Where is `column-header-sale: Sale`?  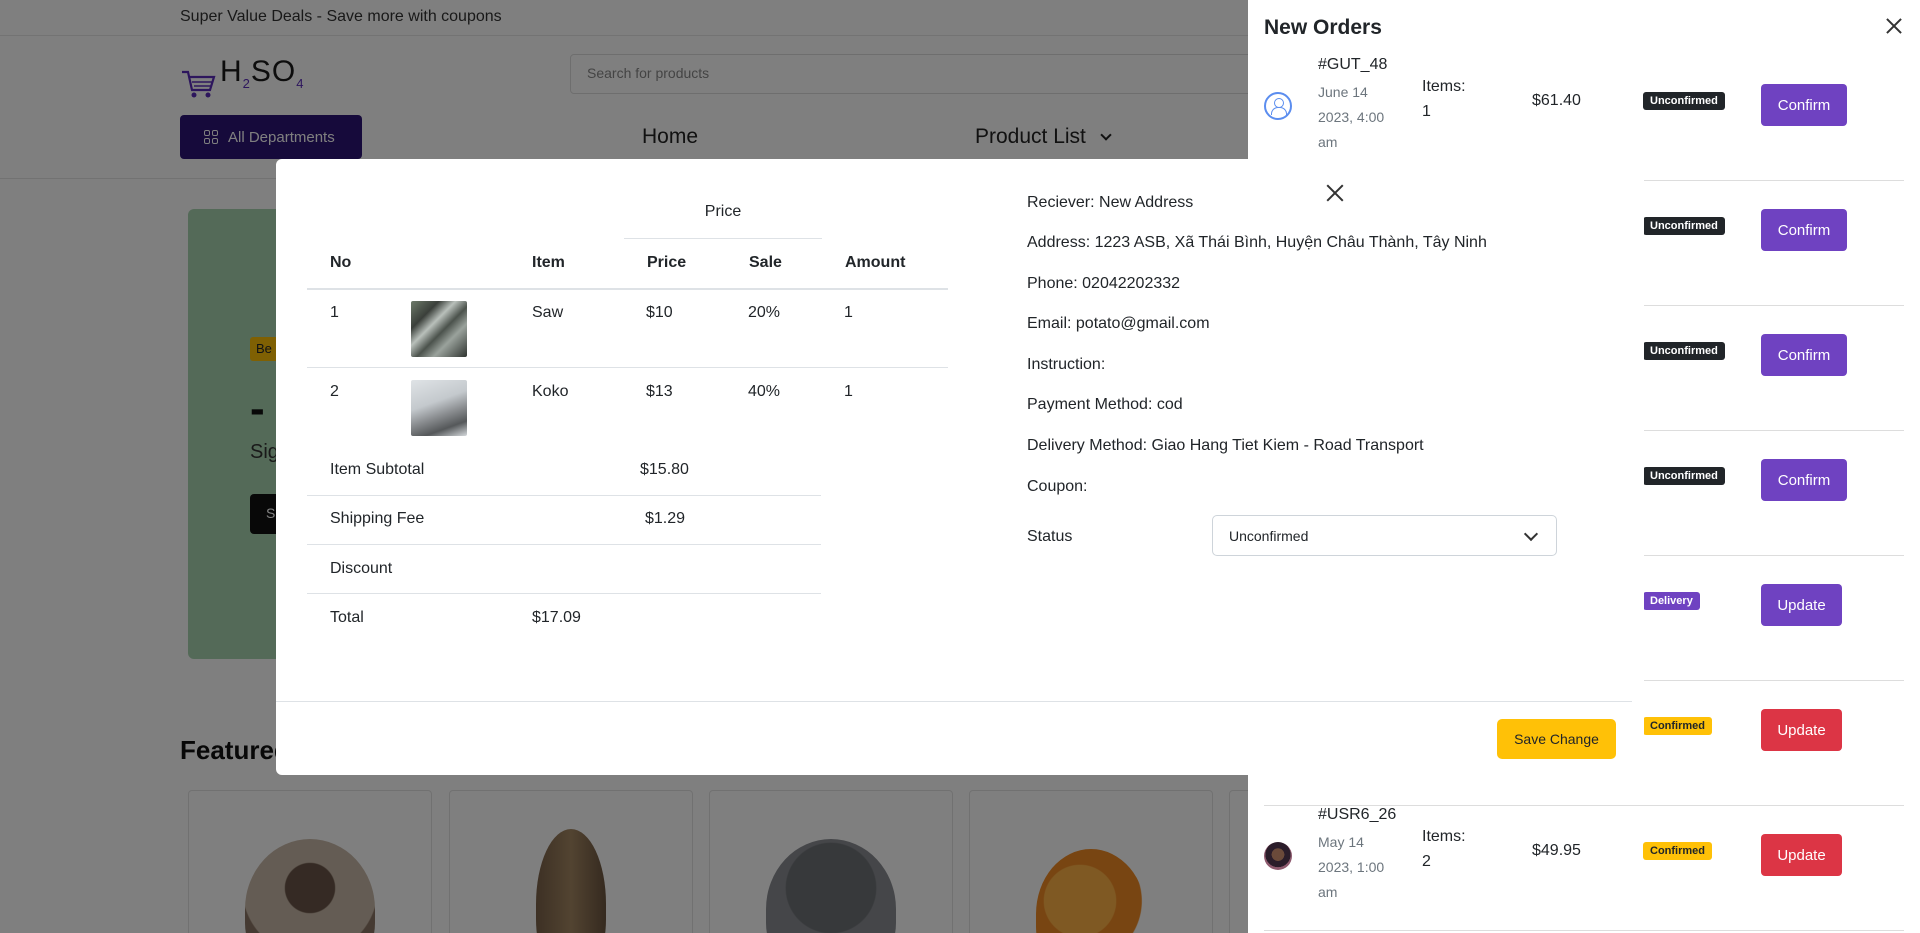
column-header-sale: Sale is located at coordinates (765, 262).